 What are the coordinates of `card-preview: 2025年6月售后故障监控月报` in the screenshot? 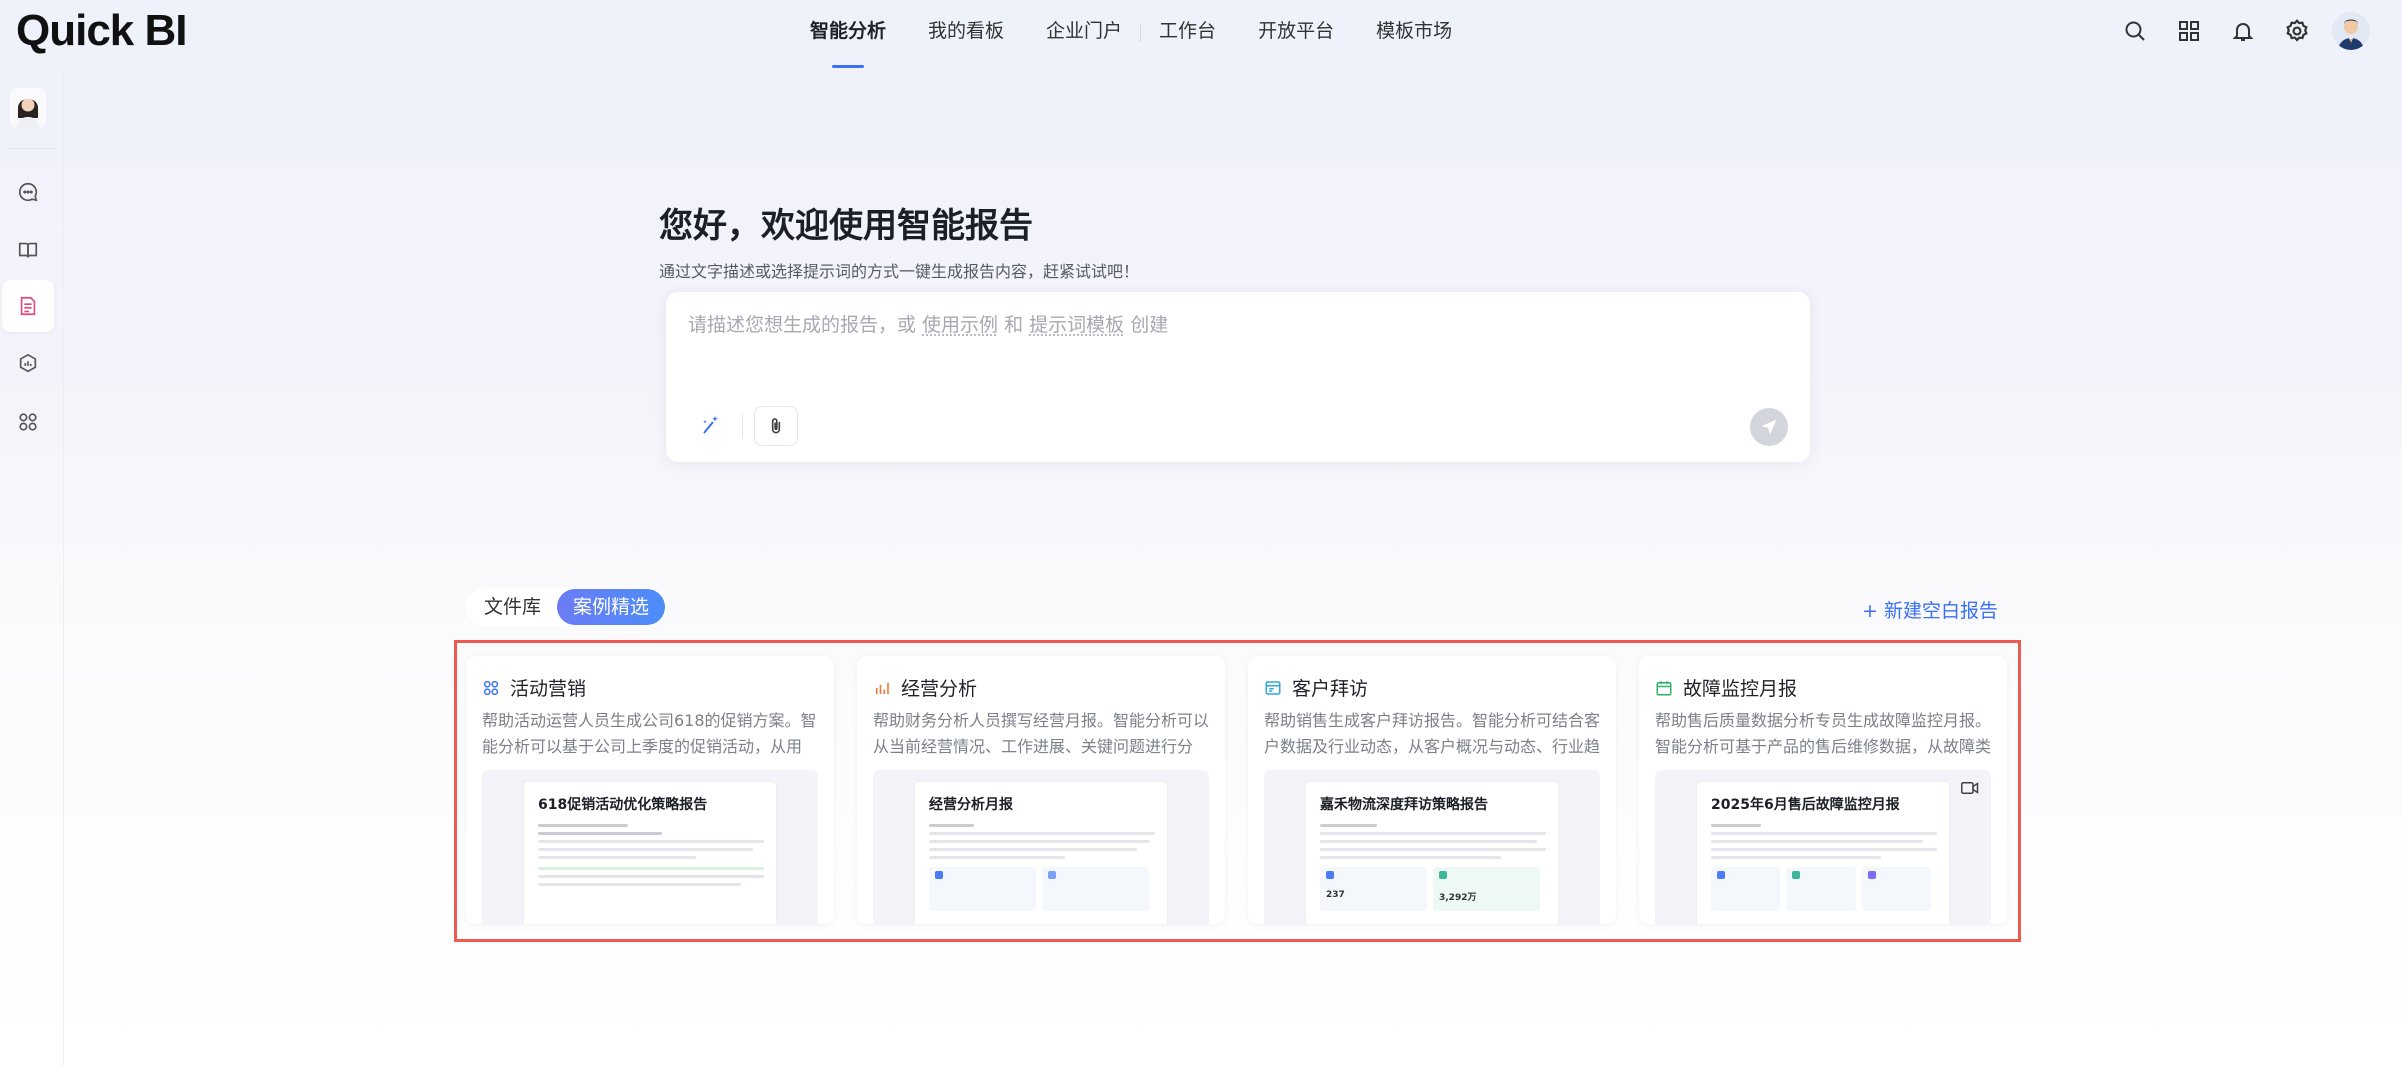 It's located at (1823, 847).